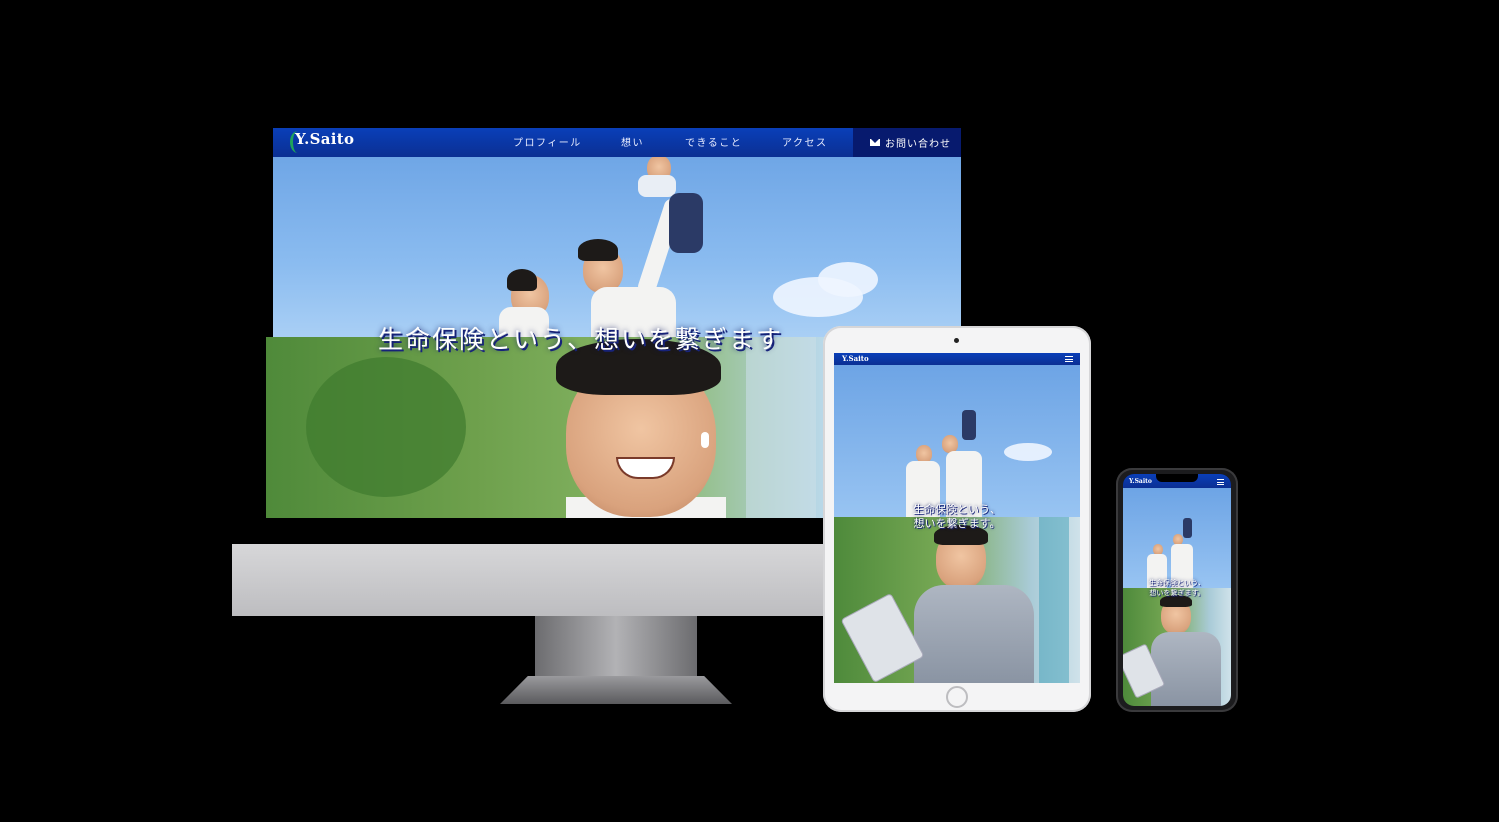  I want to click on earbud, so click(705, 440).